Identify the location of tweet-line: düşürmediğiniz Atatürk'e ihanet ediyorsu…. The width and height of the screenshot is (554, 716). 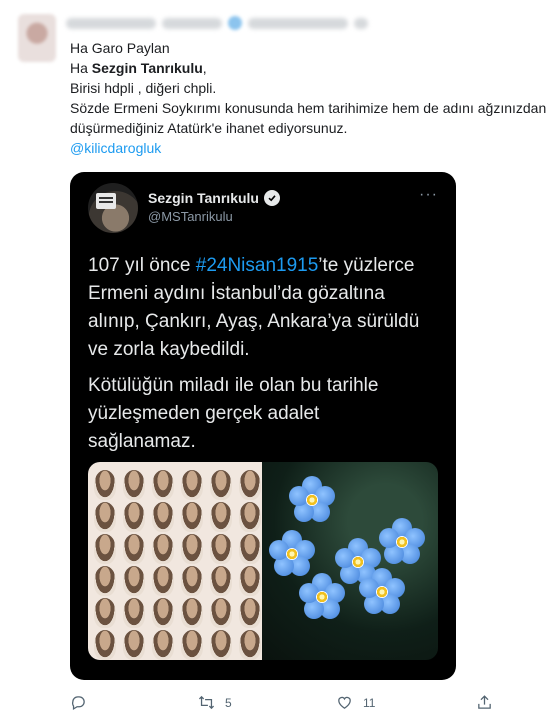
(209, 128).